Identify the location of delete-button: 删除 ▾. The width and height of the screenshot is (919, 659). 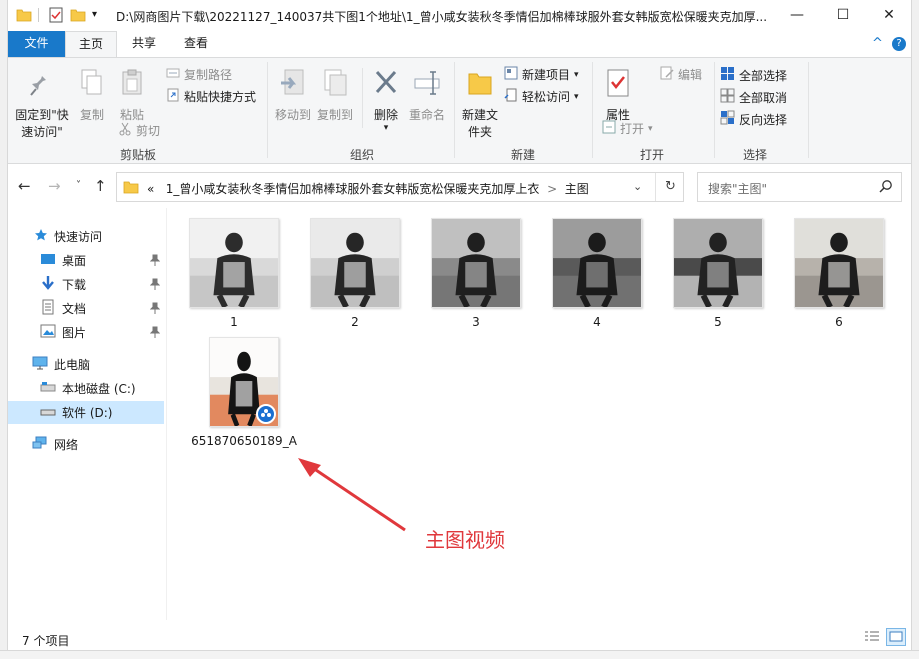
(386, 100).